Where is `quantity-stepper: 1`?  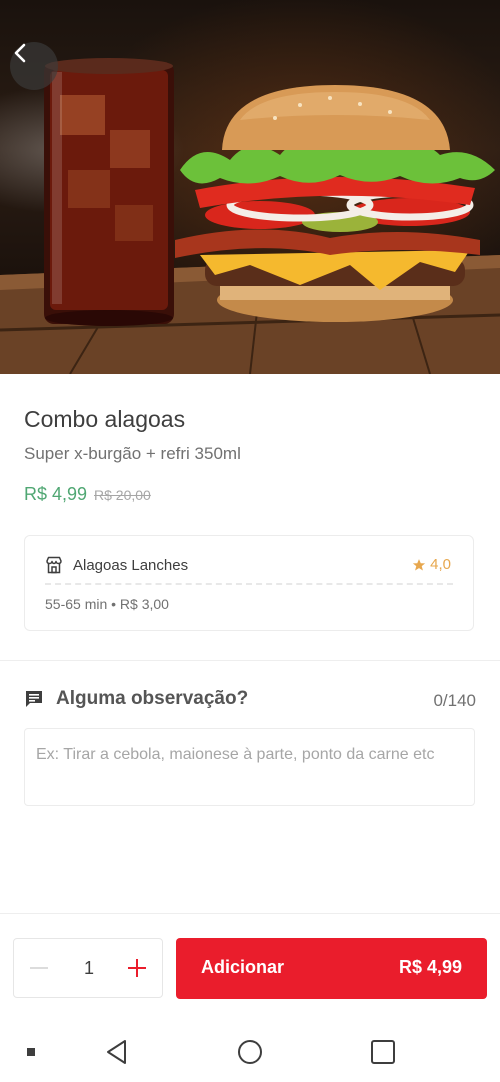 quantity-stepper: 1 is located at coordinates (88, 968).